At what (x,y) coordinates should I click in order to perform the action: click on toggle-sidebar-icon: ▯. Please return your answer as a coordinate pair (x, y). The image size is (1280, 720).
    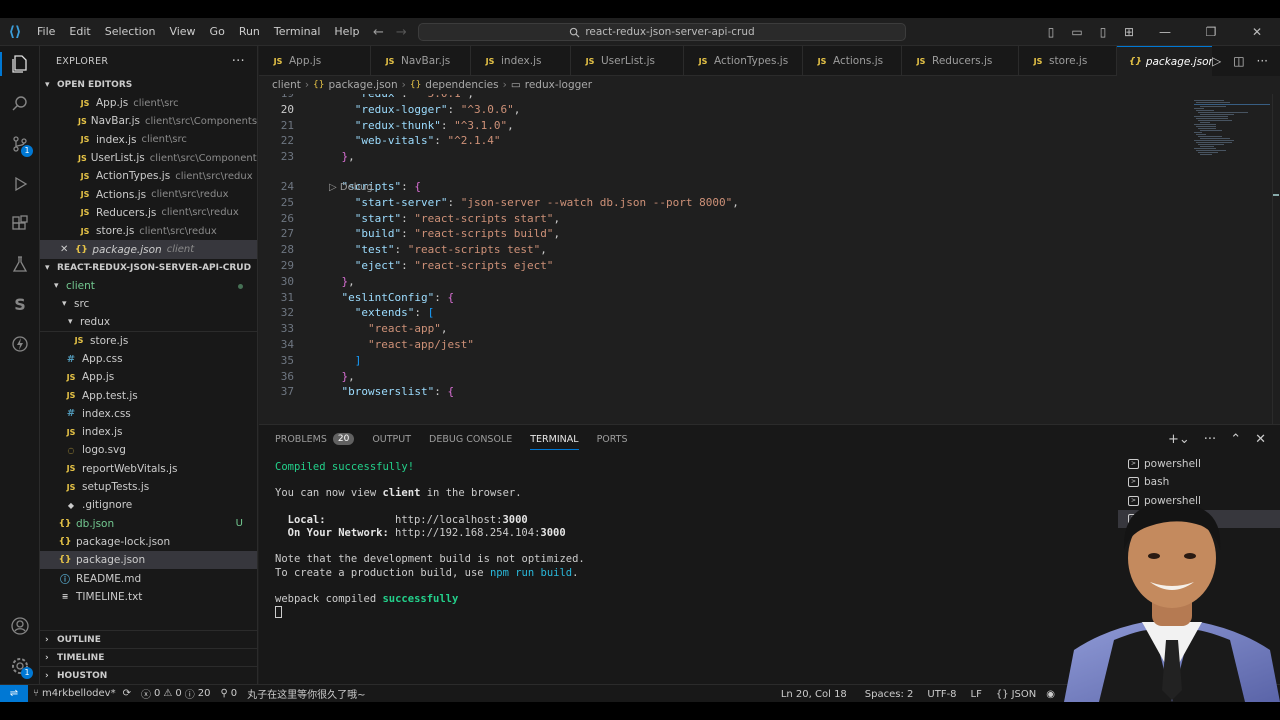
    Looking at the image, I should click on (1051, 32).